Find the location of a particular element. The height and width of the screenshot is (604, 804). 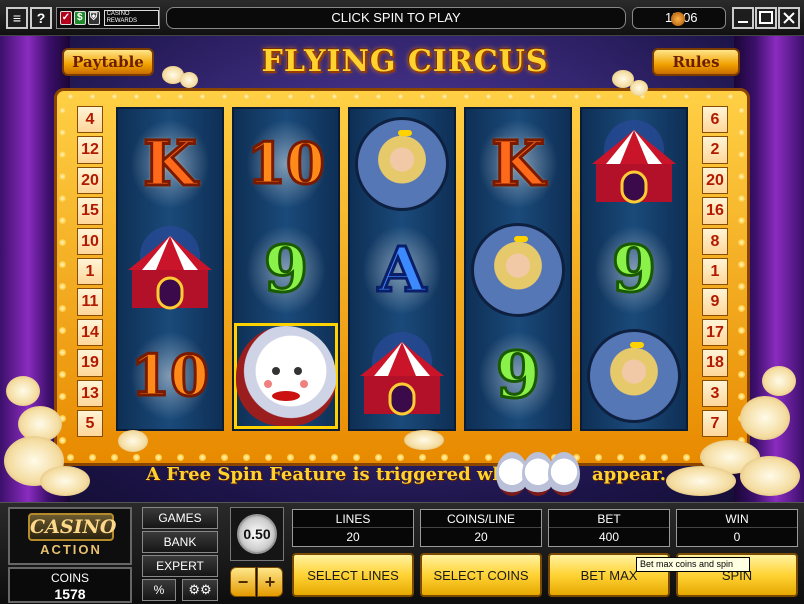

paylines-left: 4 12 20 15 10 1 11 14 19 13 5 is located at coordinates (90, 272).